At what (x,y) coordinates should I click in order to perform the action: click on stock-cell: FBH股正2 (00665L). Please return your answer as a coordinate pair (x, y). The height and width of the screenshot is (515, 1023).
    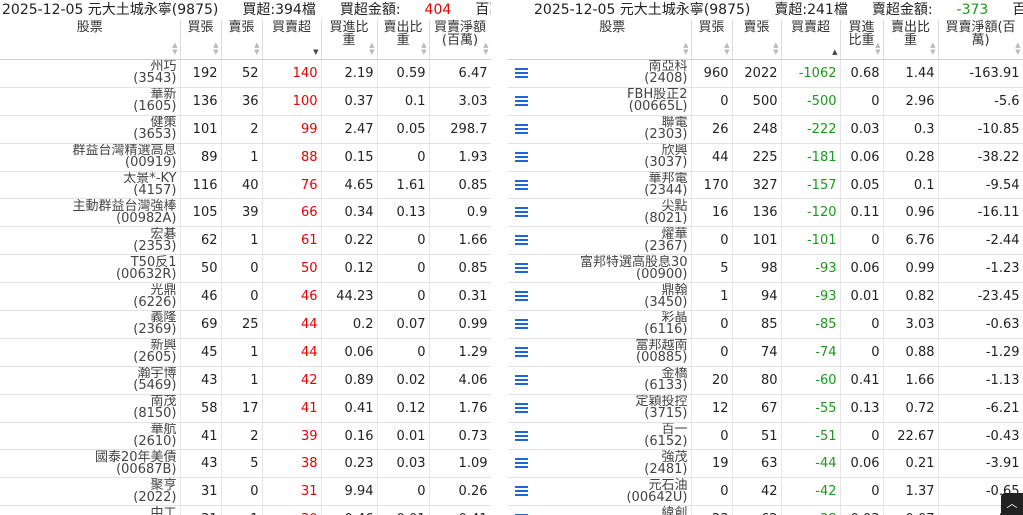
    Looking at the image, I should click on (613, 101).